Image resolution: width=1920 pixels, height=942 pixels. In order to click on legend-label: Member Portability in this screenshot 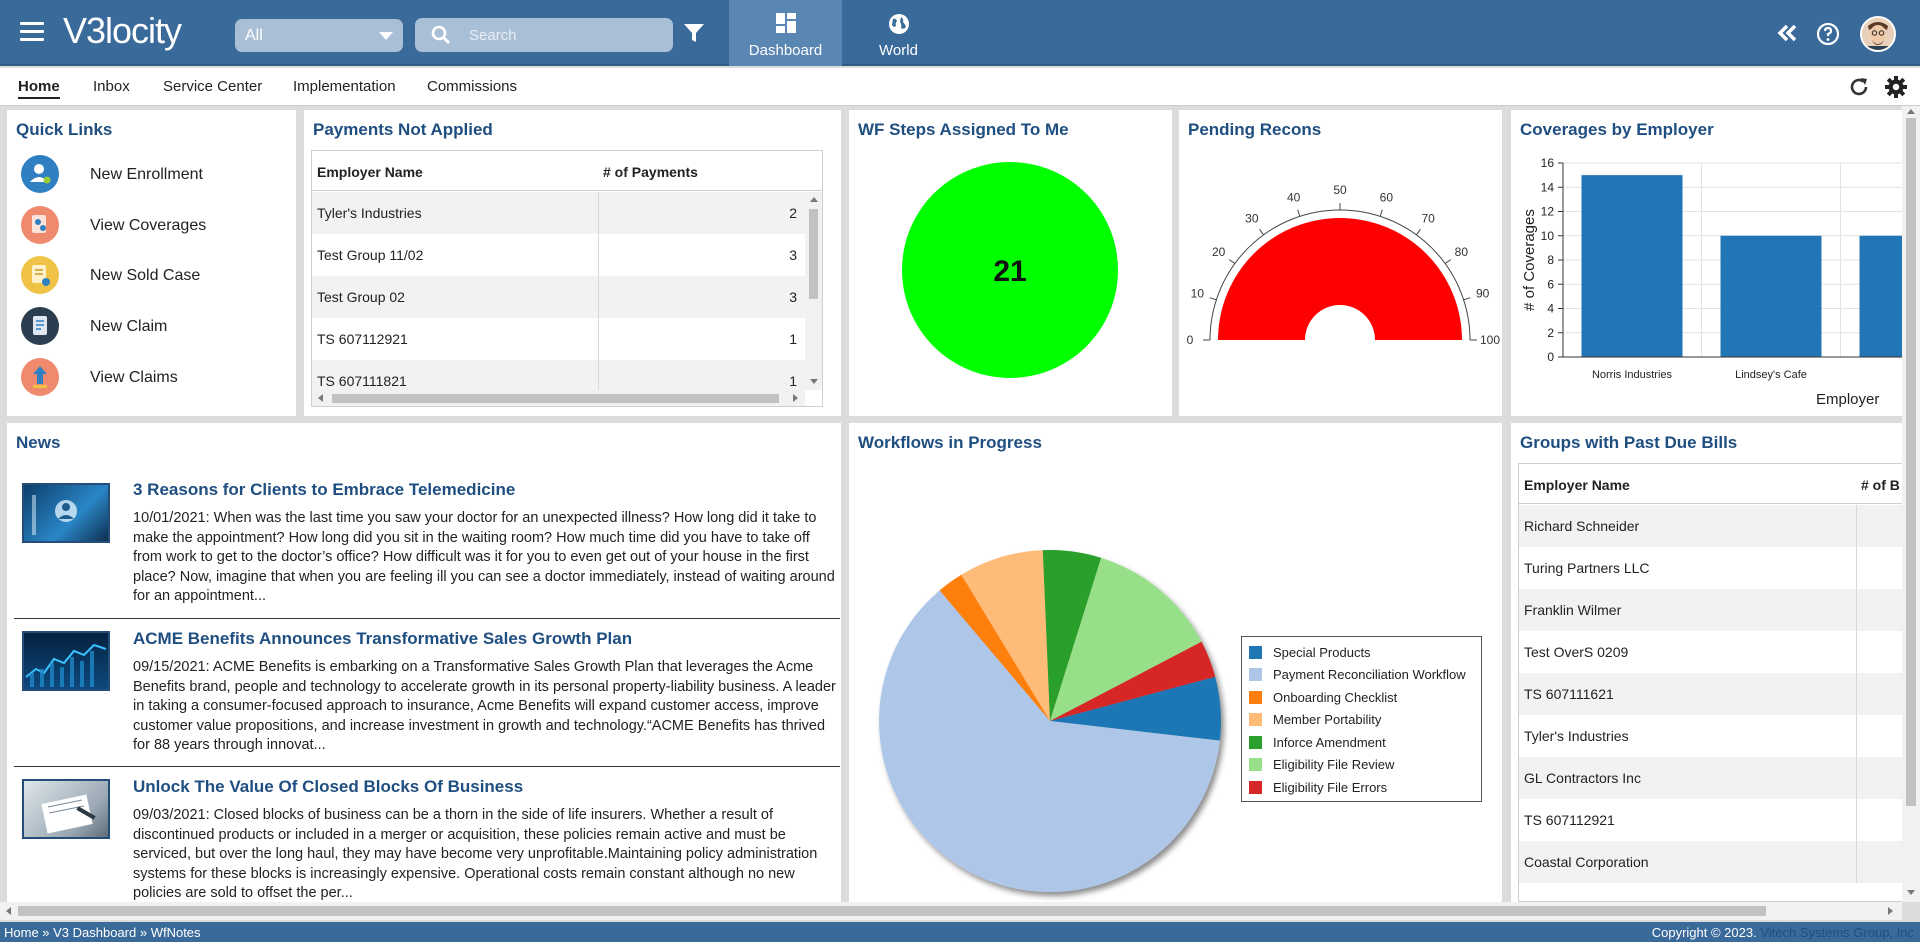, I will do `click(1327, 719)`.